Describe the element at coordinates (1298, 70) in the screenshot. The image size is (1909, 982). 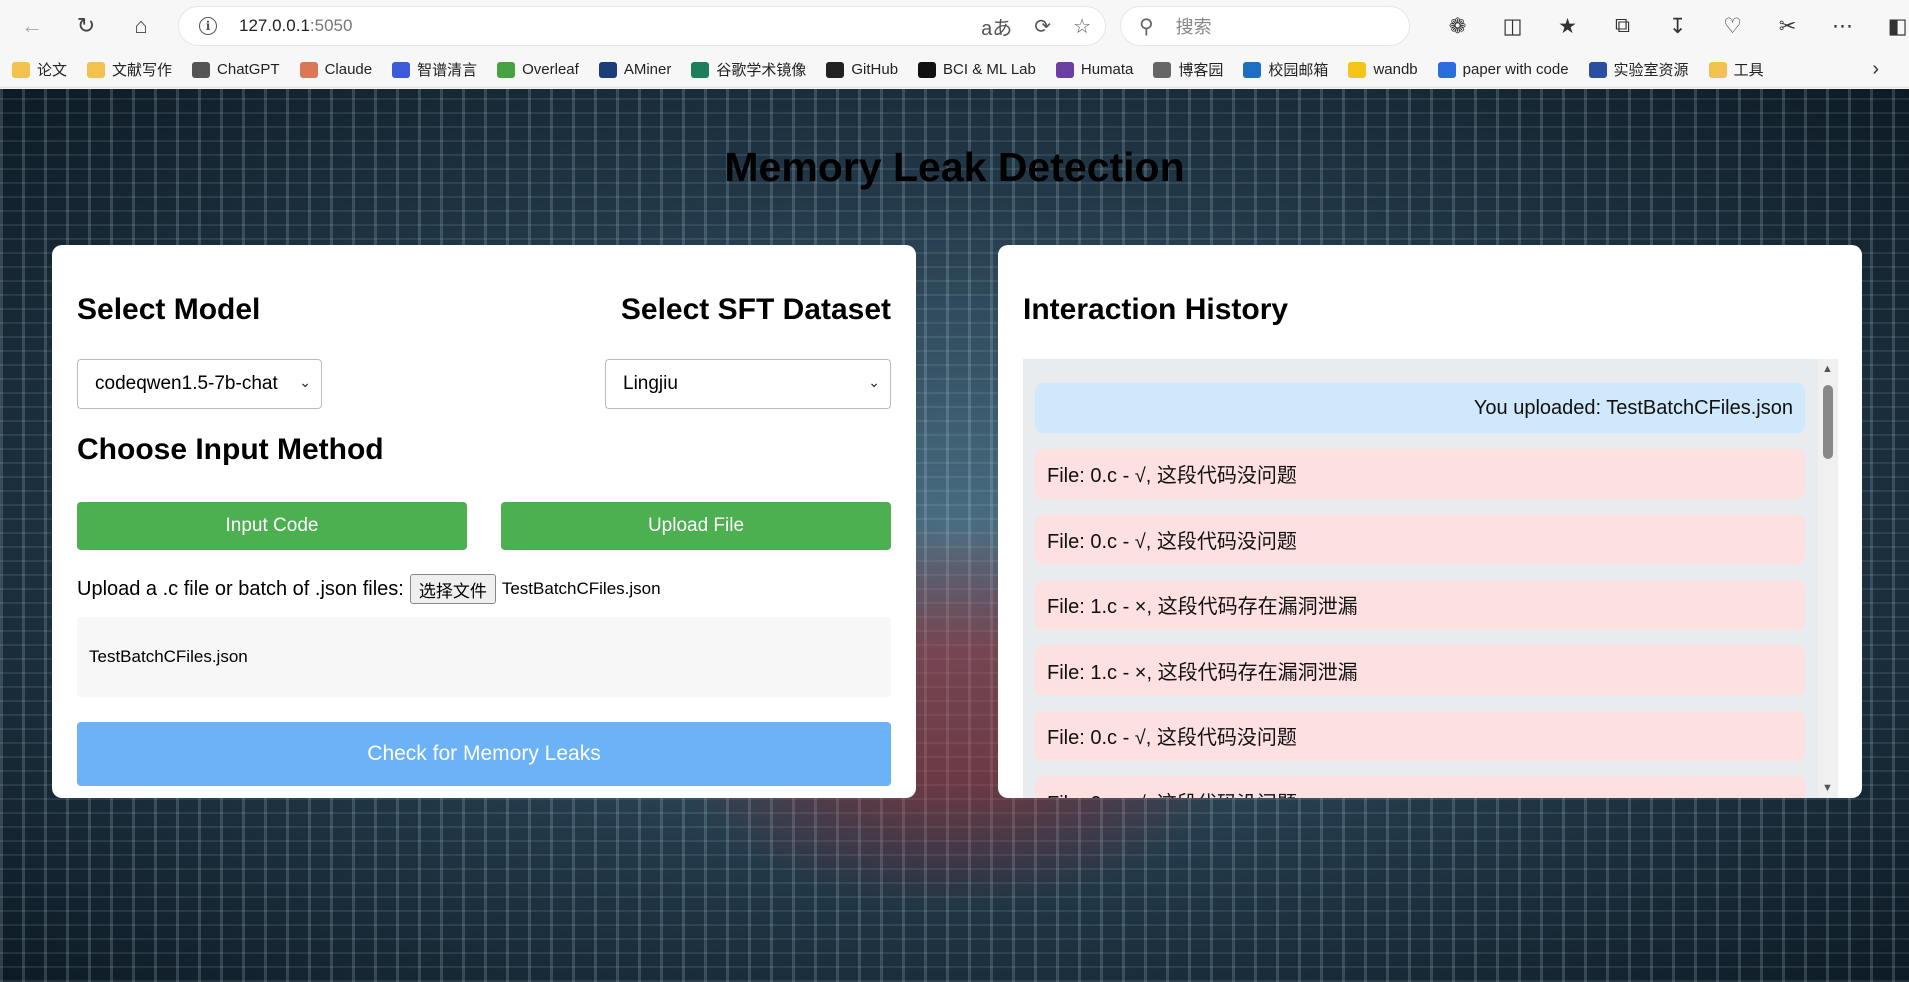
I see `bookmark-label: 校园邮箱` at that location.